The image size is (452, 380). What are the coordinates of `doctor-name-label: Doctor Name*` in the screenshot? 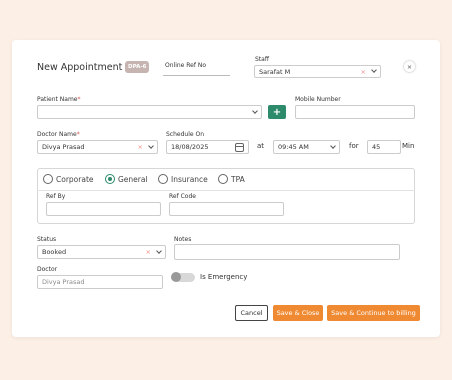 It's located at (58, 134).